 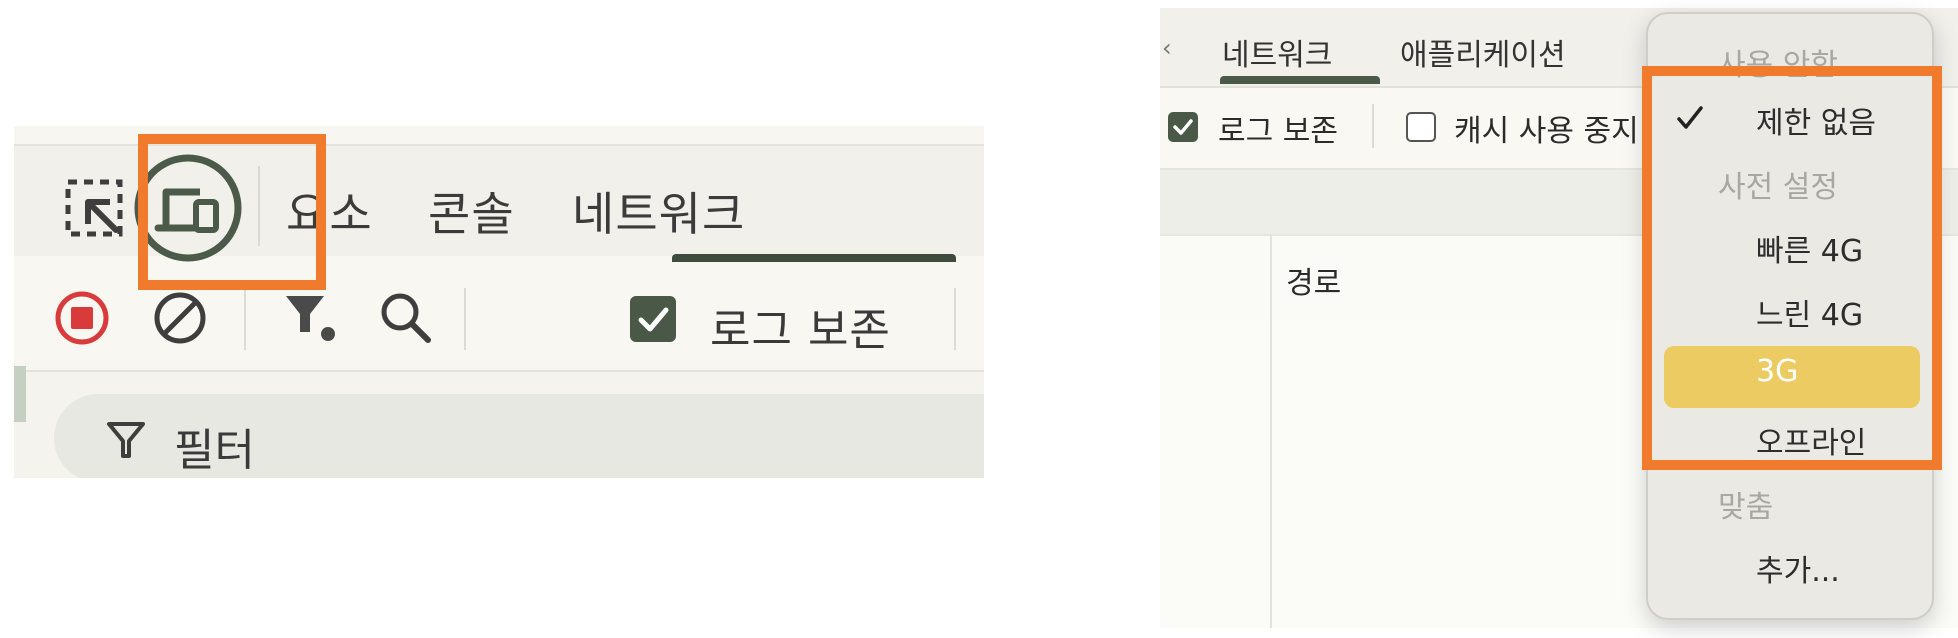 I want to click on menu-header-custom: 맞춤, so click(x=1746, y=507).